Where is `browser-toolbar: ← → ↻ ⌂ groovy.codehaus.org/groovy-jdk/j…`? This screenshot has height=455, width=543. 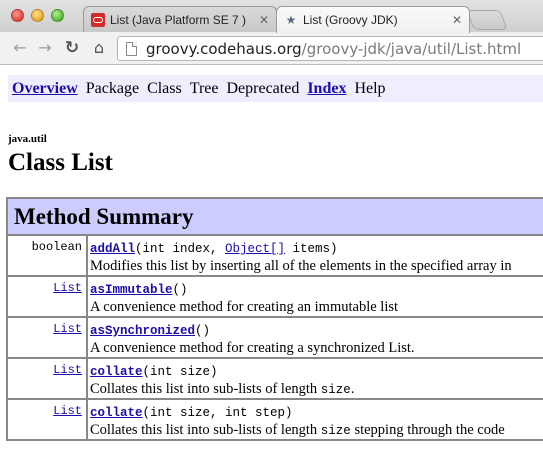
browser-toolbar: ← → ↻ ⌂ groovy.codehaus.org/groovy-jdk/j… is located at coordinates (271, 48).